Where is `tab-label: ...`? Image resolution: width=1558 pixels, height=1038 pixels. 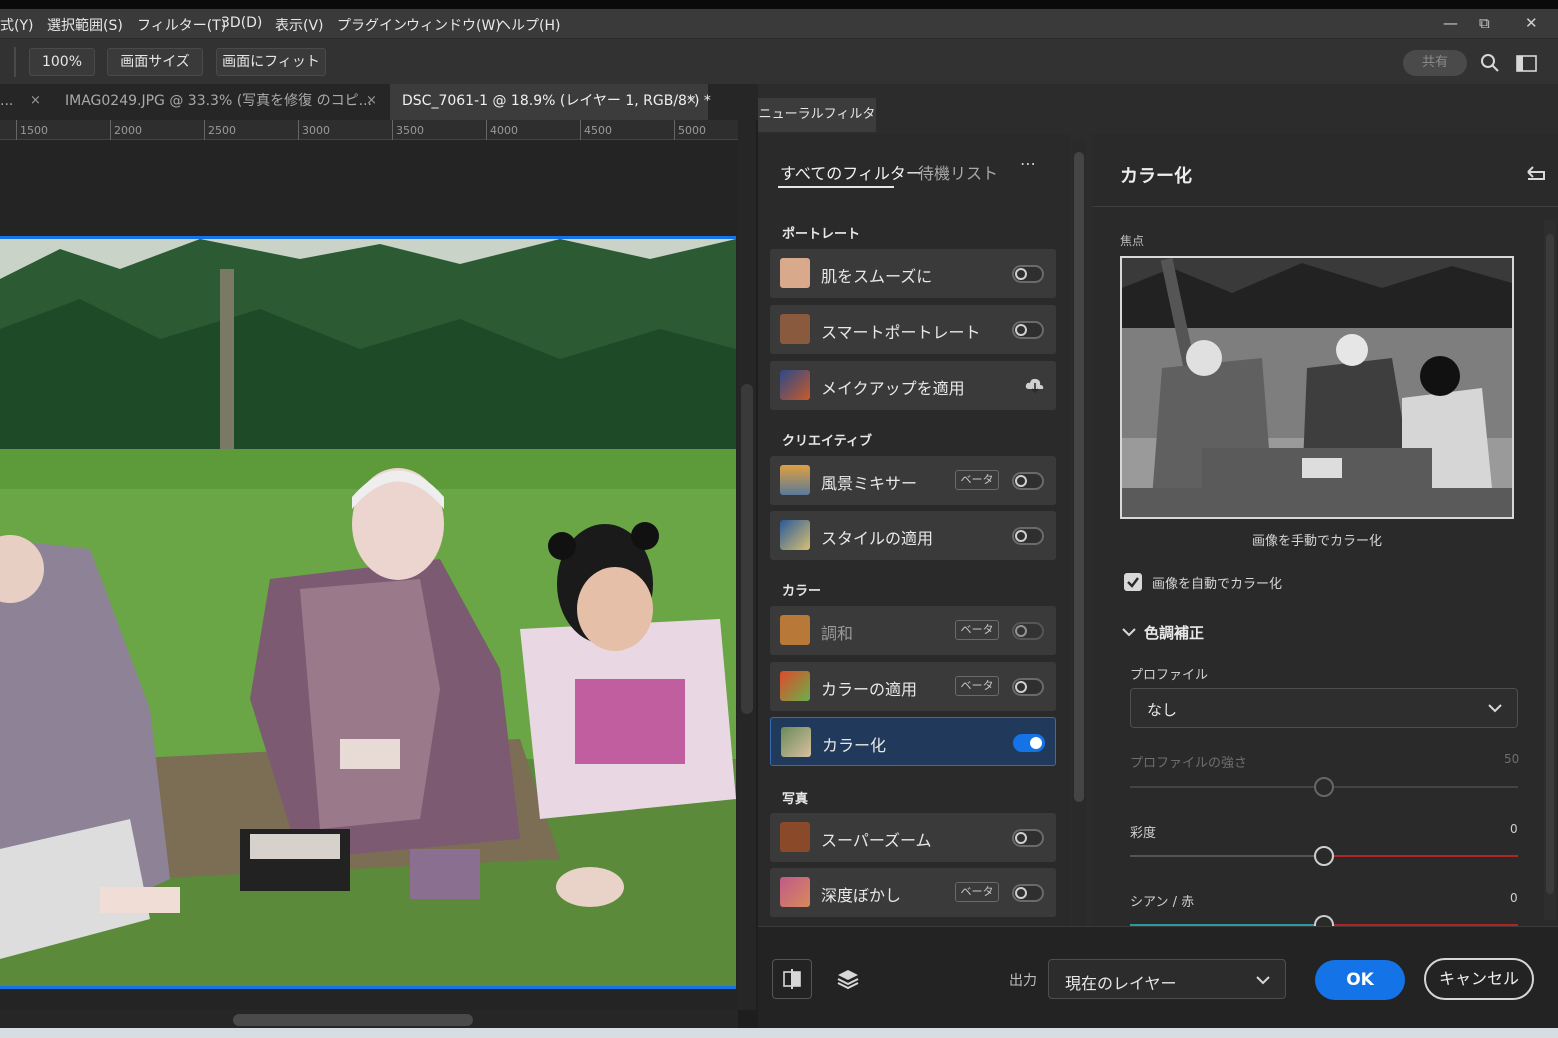 tab-label: ... is located at coordinates (7, 101).